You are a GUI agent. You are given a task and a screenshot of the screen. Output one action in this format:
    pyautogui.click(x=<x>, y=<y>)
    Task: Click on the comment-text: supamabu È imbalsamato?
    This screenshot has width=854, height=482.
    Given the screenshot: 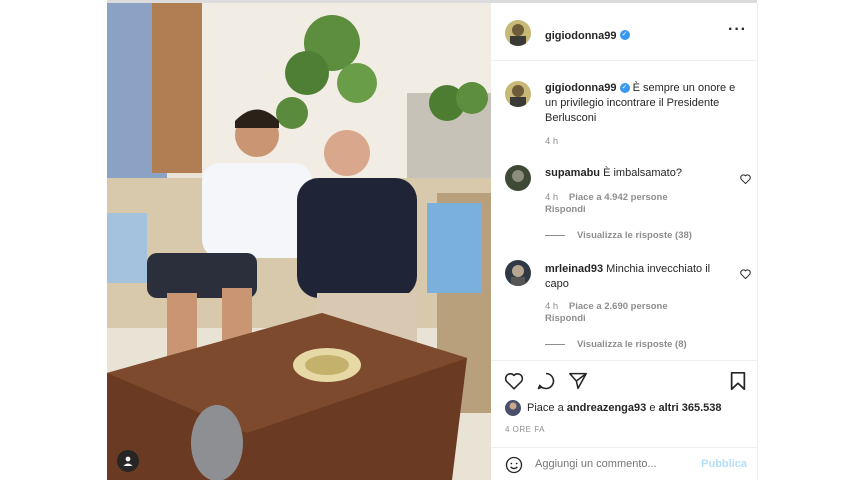 What is the action you would take?
    pyautogui.click(x=640, y=173)
    